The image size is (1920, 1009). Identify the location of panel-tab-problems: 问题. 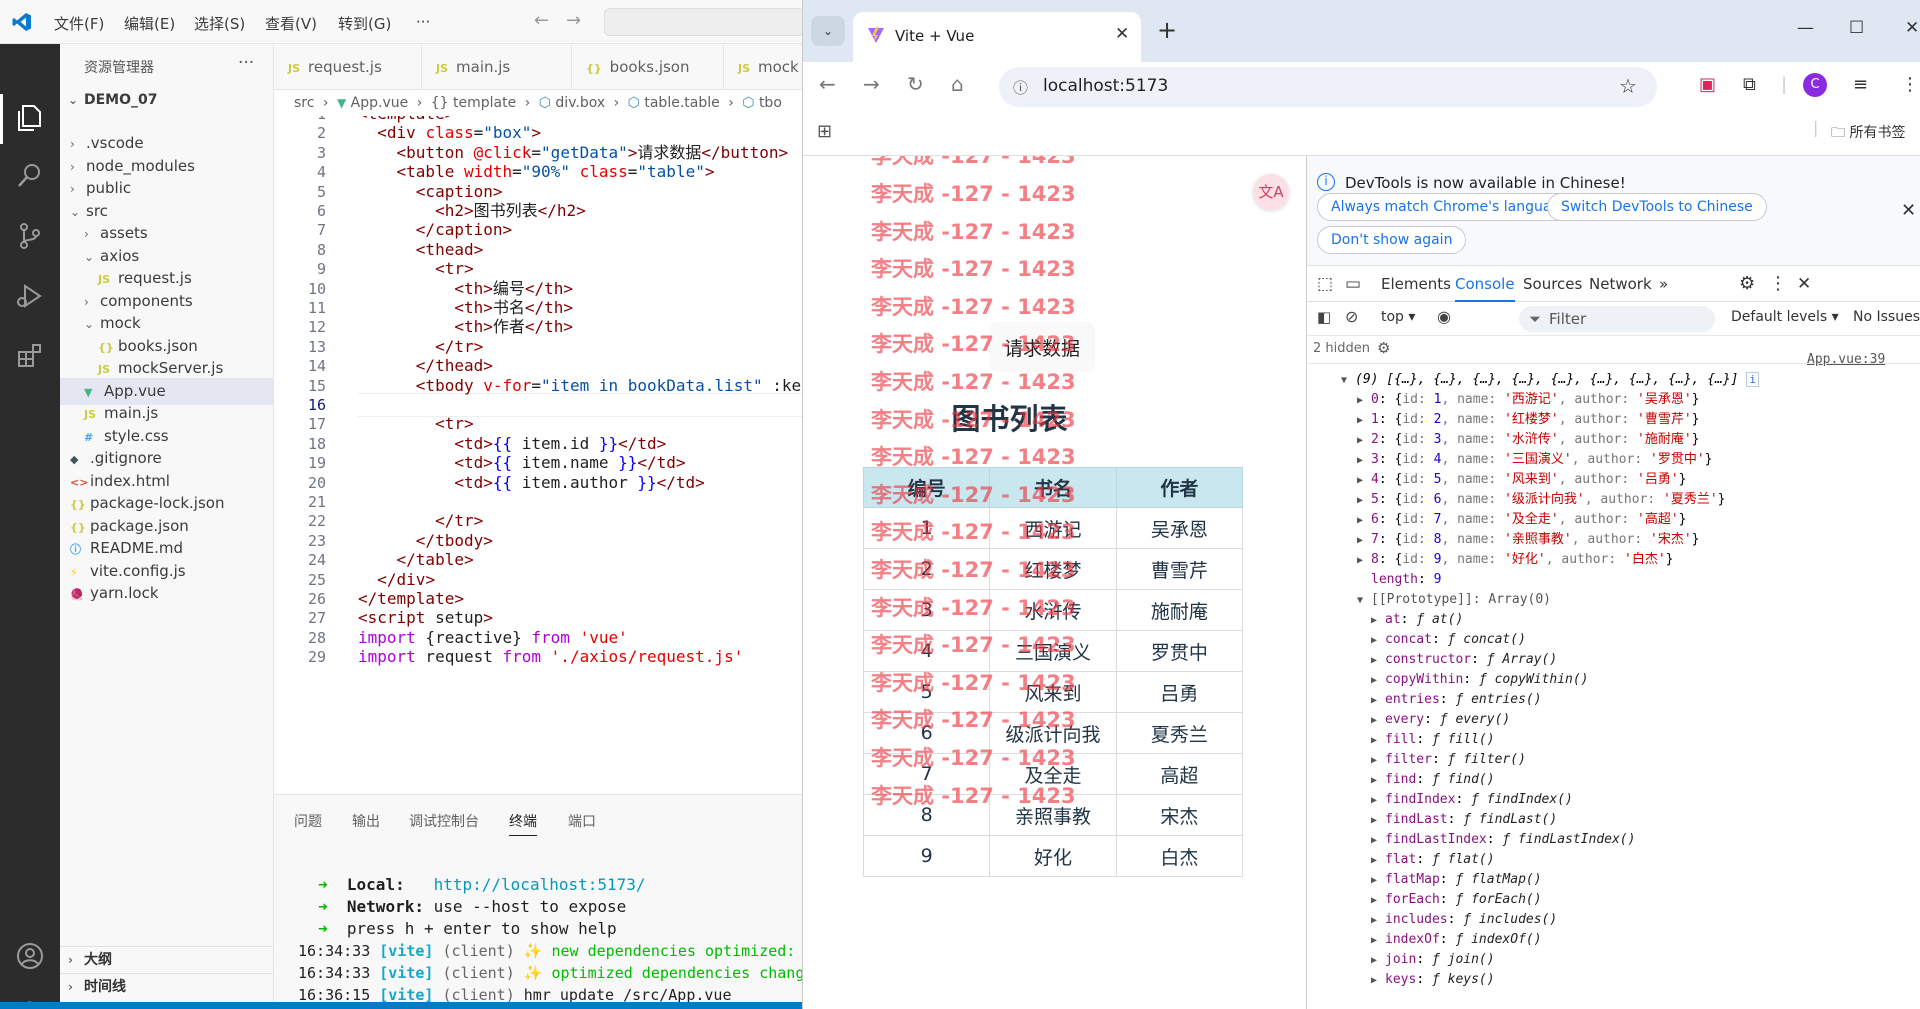
(308, 821).